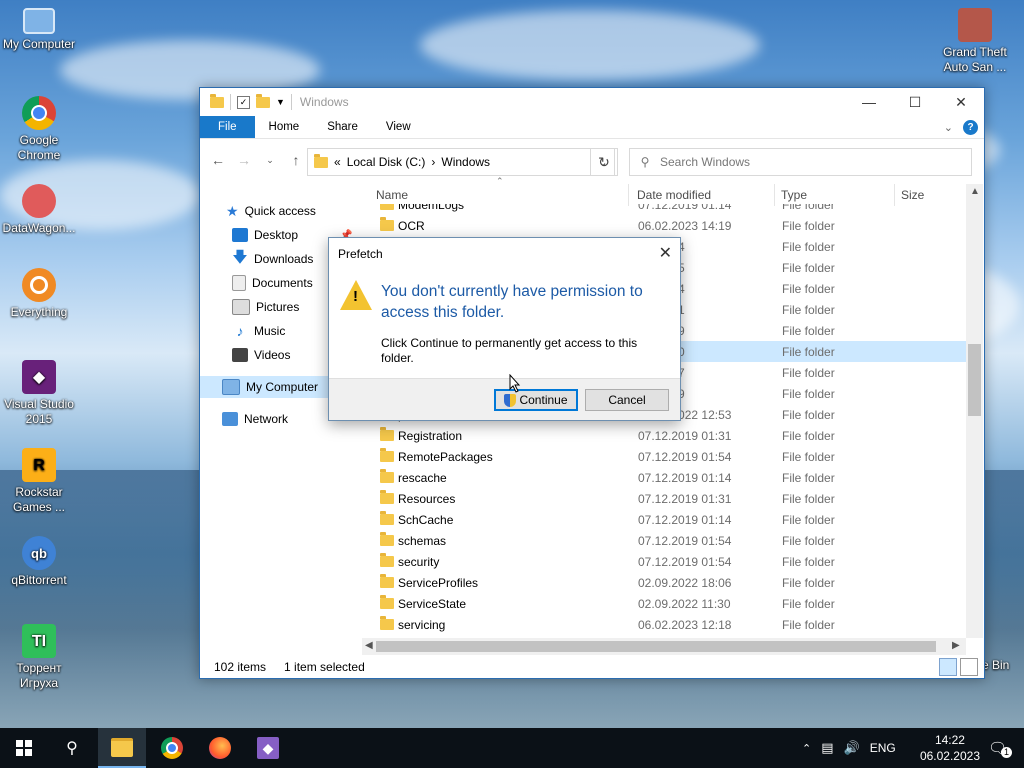 This screenshot has height=768, width=1024. I want to click on close-button: ✕, so click(961, 102).